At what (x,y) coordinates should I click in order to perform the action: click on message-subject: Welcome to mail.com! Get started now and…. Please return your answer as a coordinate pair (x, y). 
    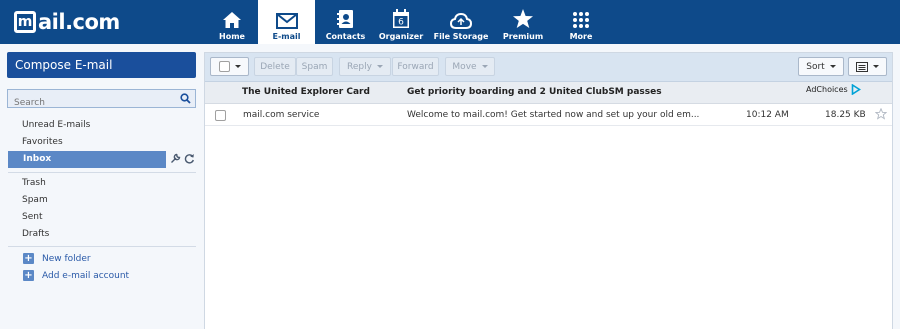
    Looking at the image, I should click on (553, 115).